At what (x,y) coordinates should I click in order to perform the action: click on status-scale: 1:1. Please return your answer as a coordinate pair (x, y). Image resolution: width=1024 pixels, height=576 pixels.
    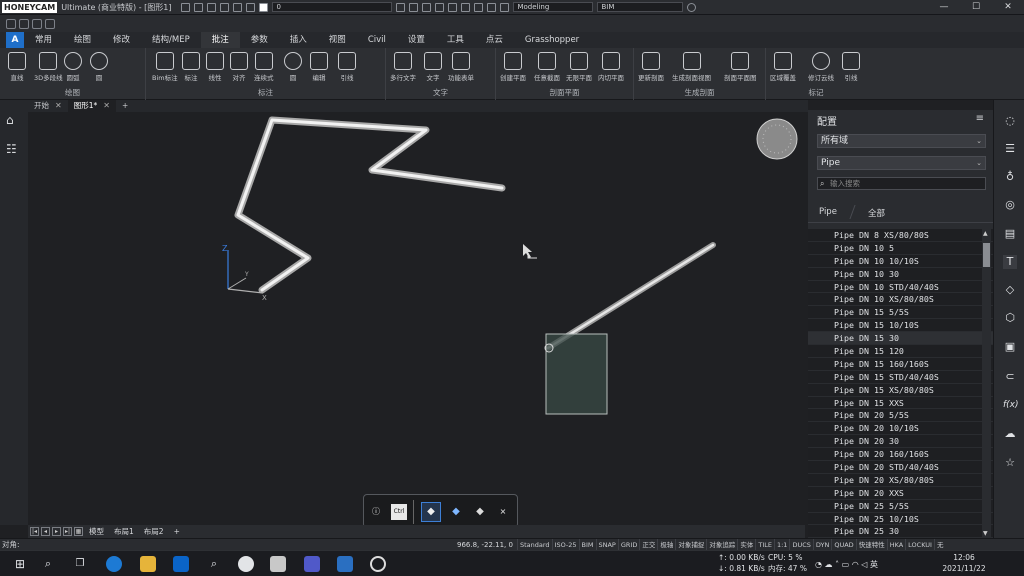
    Looking at the image, I should click on (781, 544).